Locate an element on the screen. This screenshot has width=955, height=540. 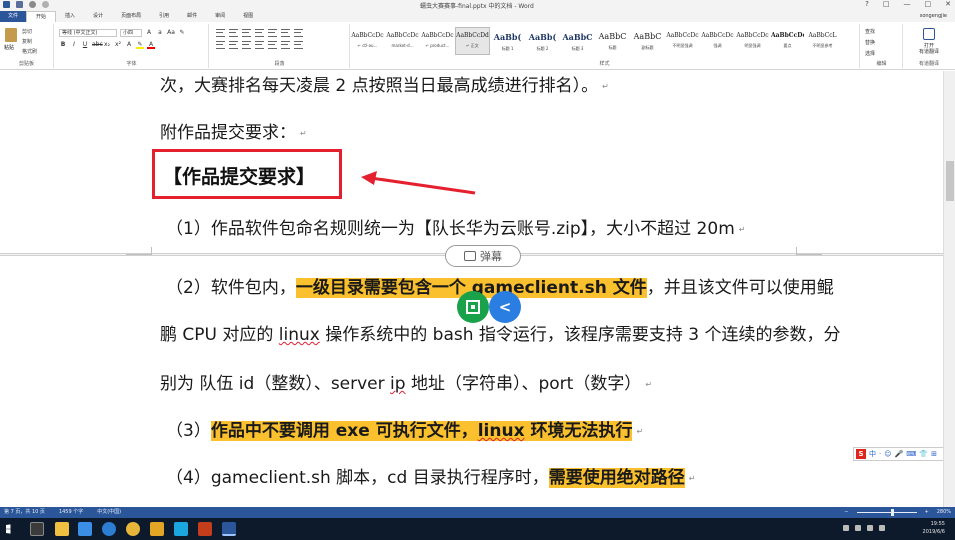
zoom-slider-knob is located at coordinates (892, 512).